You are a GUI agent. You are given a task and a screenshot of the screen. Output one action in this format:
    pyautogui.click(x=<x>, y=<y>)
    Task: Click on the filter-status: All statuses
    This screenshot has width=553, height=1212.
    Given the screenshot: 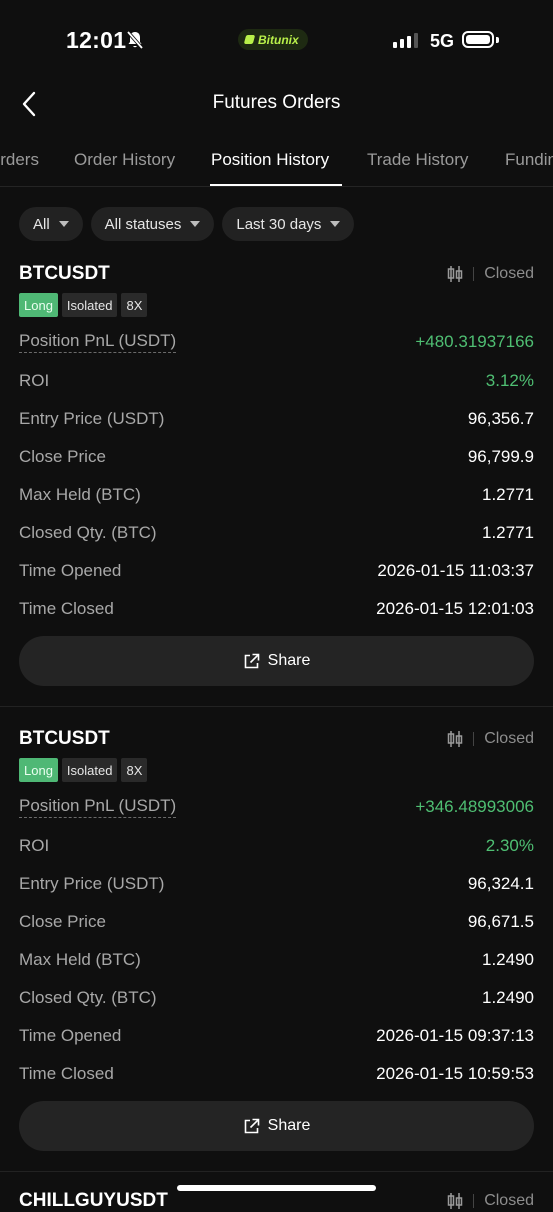 What is the action you would take?
    pyautogui.click(x=152, y=224)
    